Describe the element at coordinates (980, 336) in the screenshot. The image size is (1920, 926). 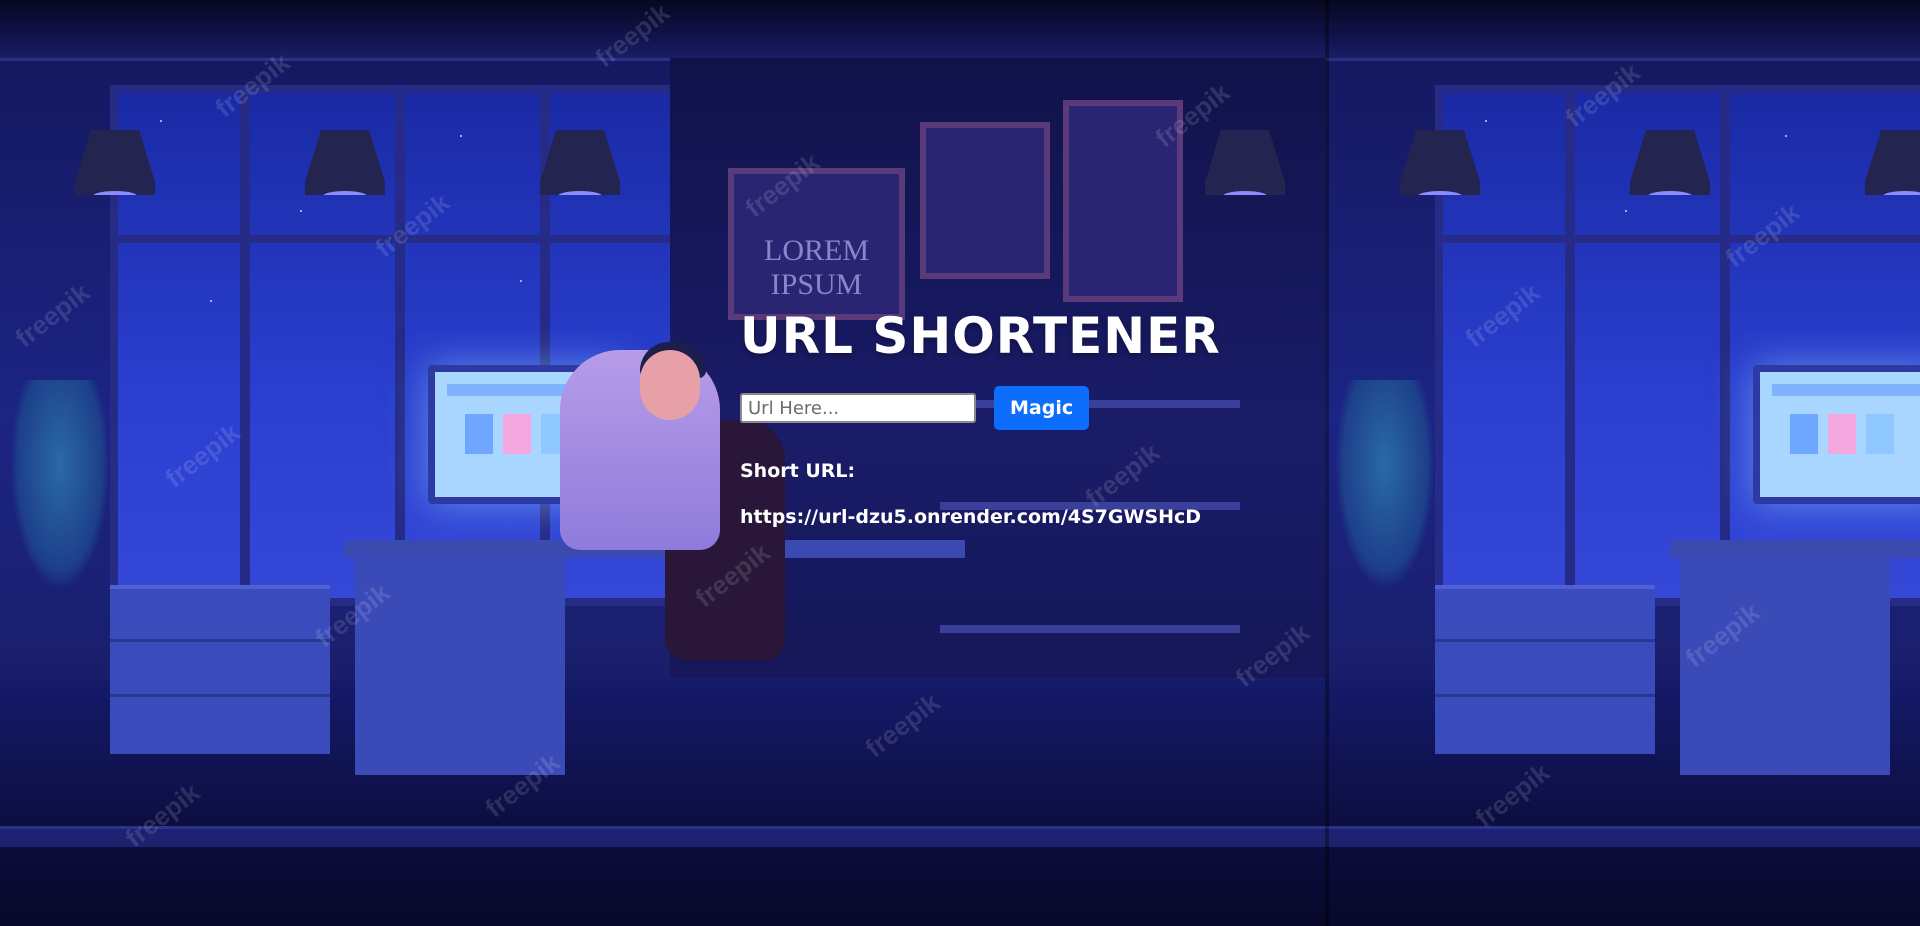
I see `page-title: URL SHORTENER` at that location.